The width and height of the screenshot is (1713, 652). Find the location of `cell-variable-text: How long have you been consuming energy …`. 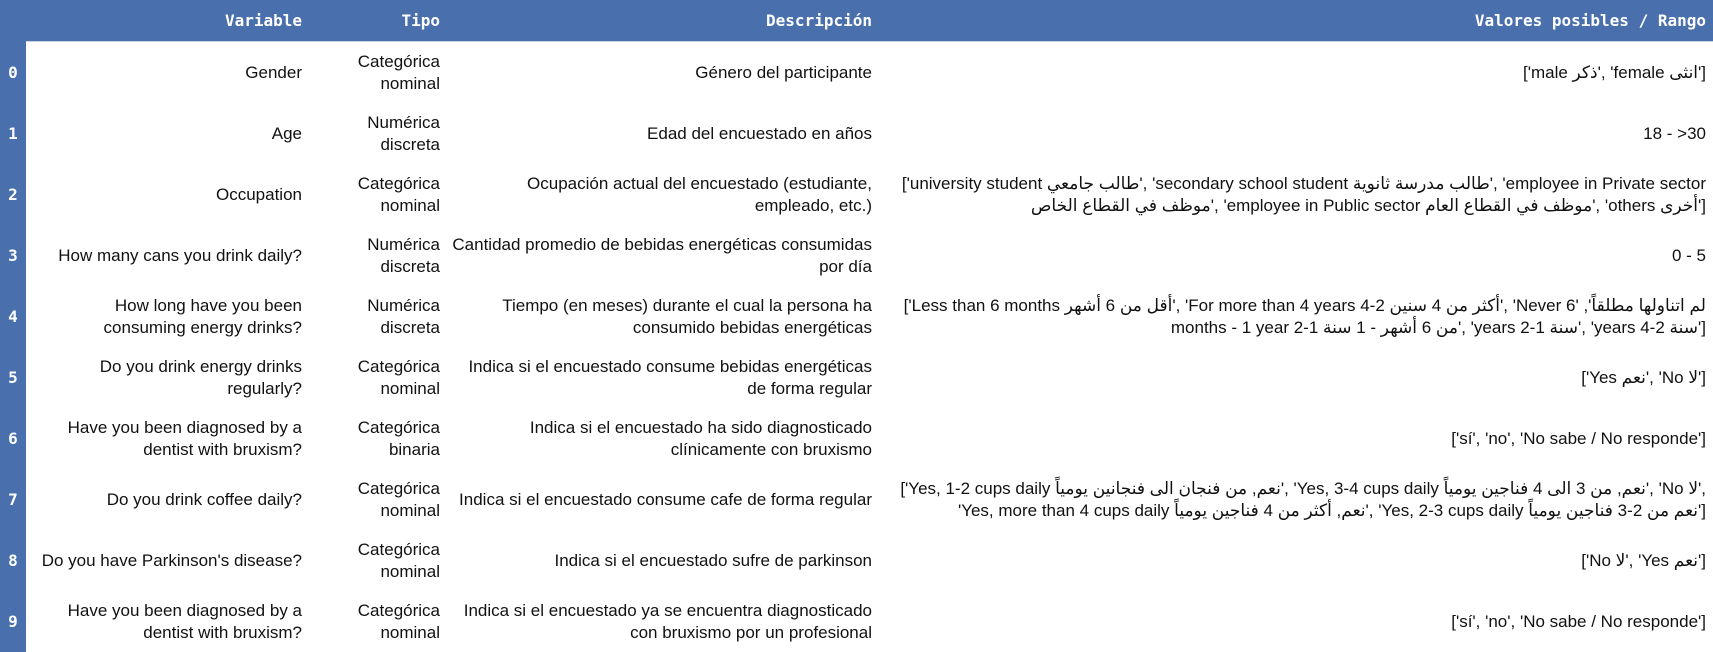

cell-variable-text: How long have you been consuming energy … is located at coordinates (202, 316).